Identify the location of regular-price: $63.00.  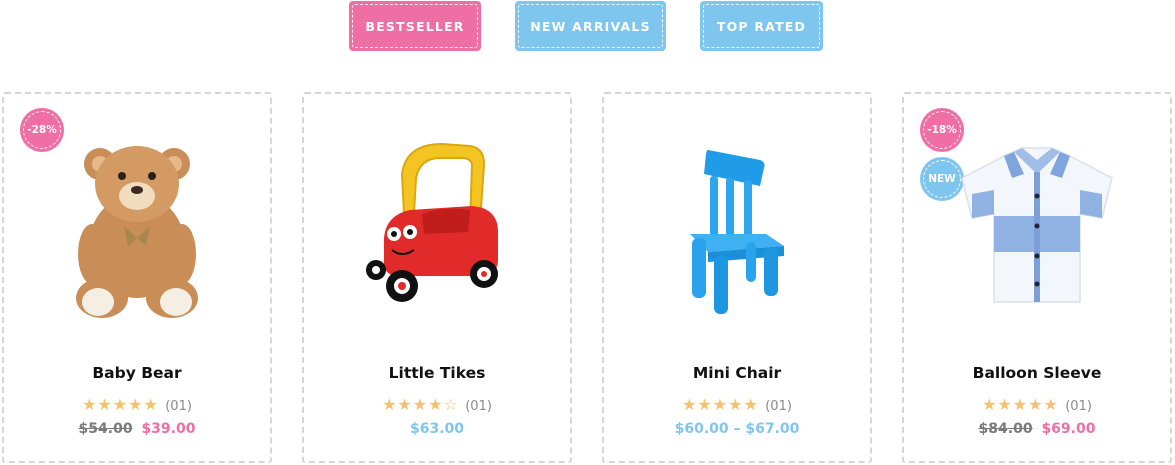
(437, 429).